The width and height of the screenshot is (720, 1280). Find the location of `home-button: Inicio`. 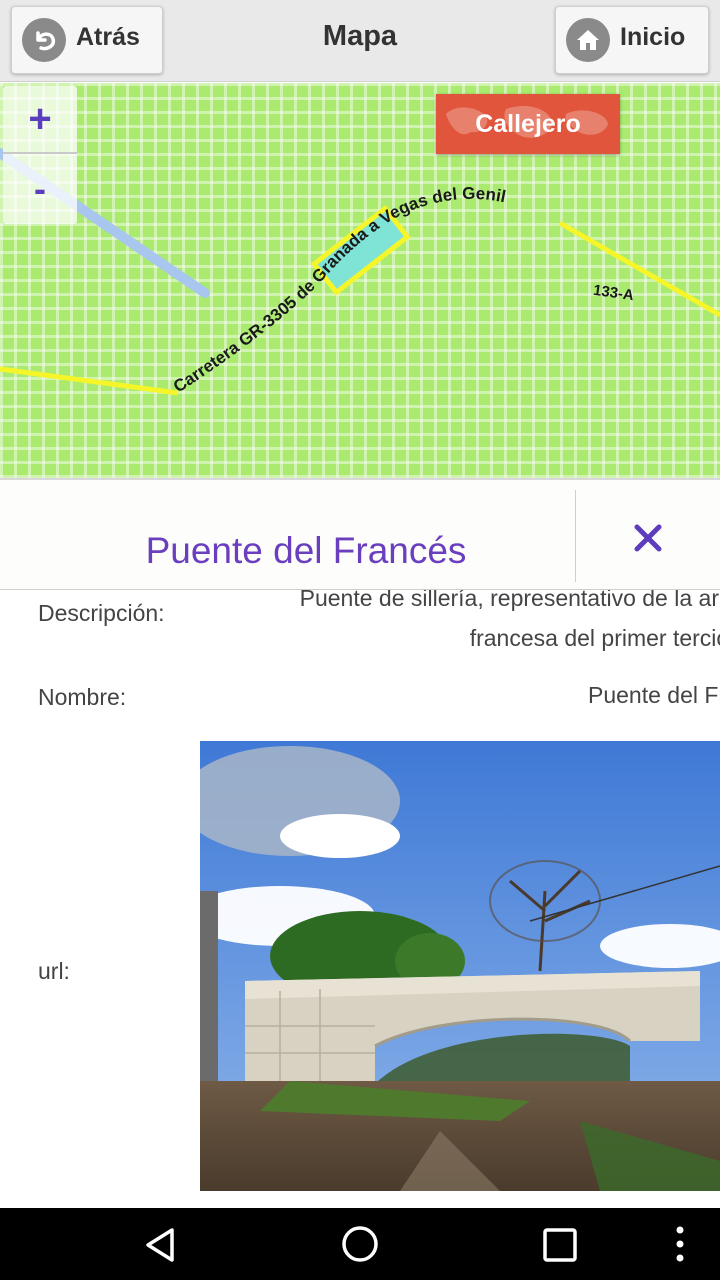

home-button: Inicio is located at coordinates (632, 40).